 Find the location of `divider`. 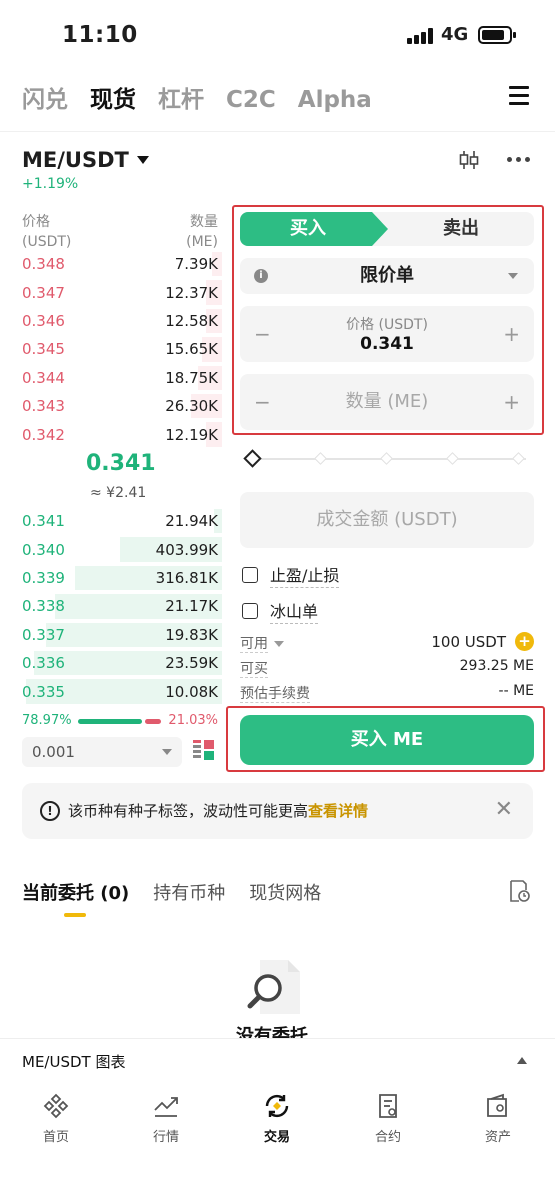

divider is located at coordinates (277, 131).